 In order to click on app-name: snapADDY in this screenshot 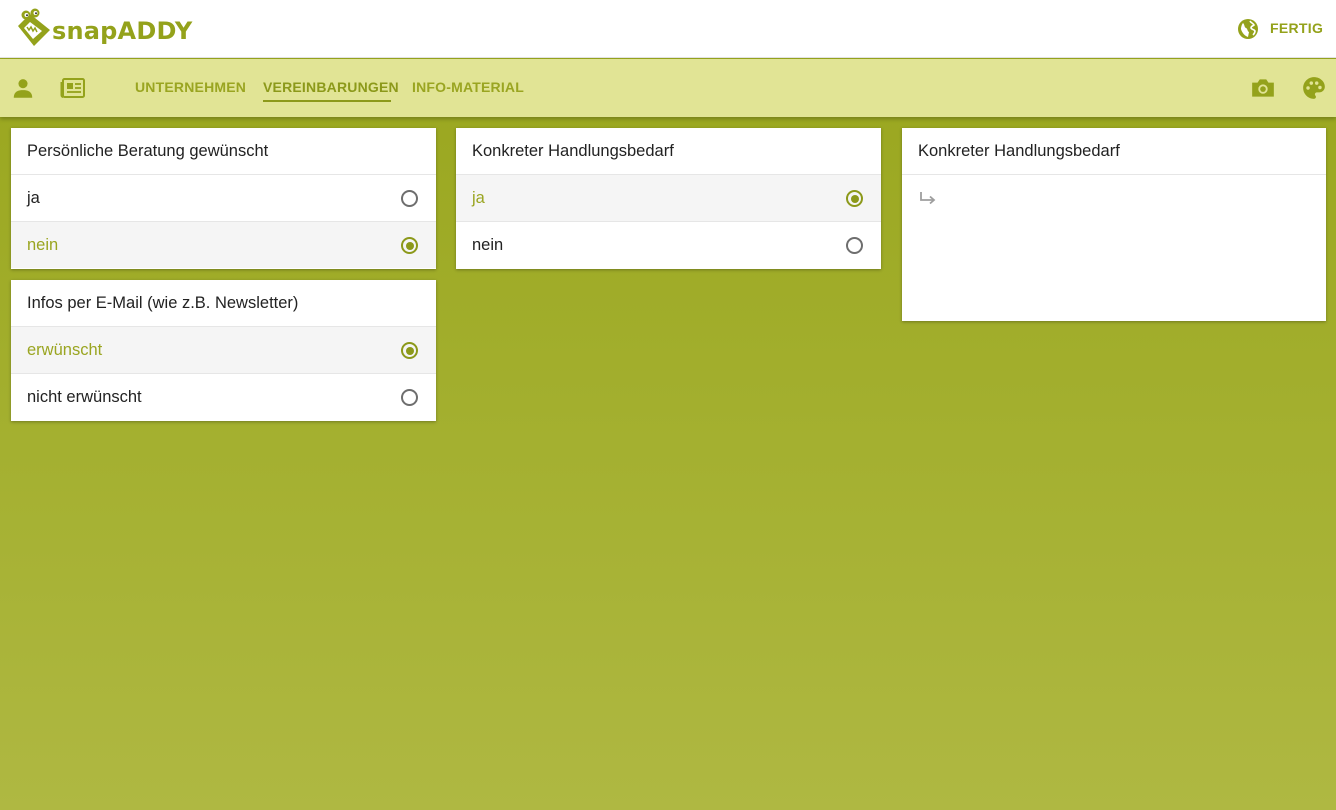, I will do `click(122, 31)`.